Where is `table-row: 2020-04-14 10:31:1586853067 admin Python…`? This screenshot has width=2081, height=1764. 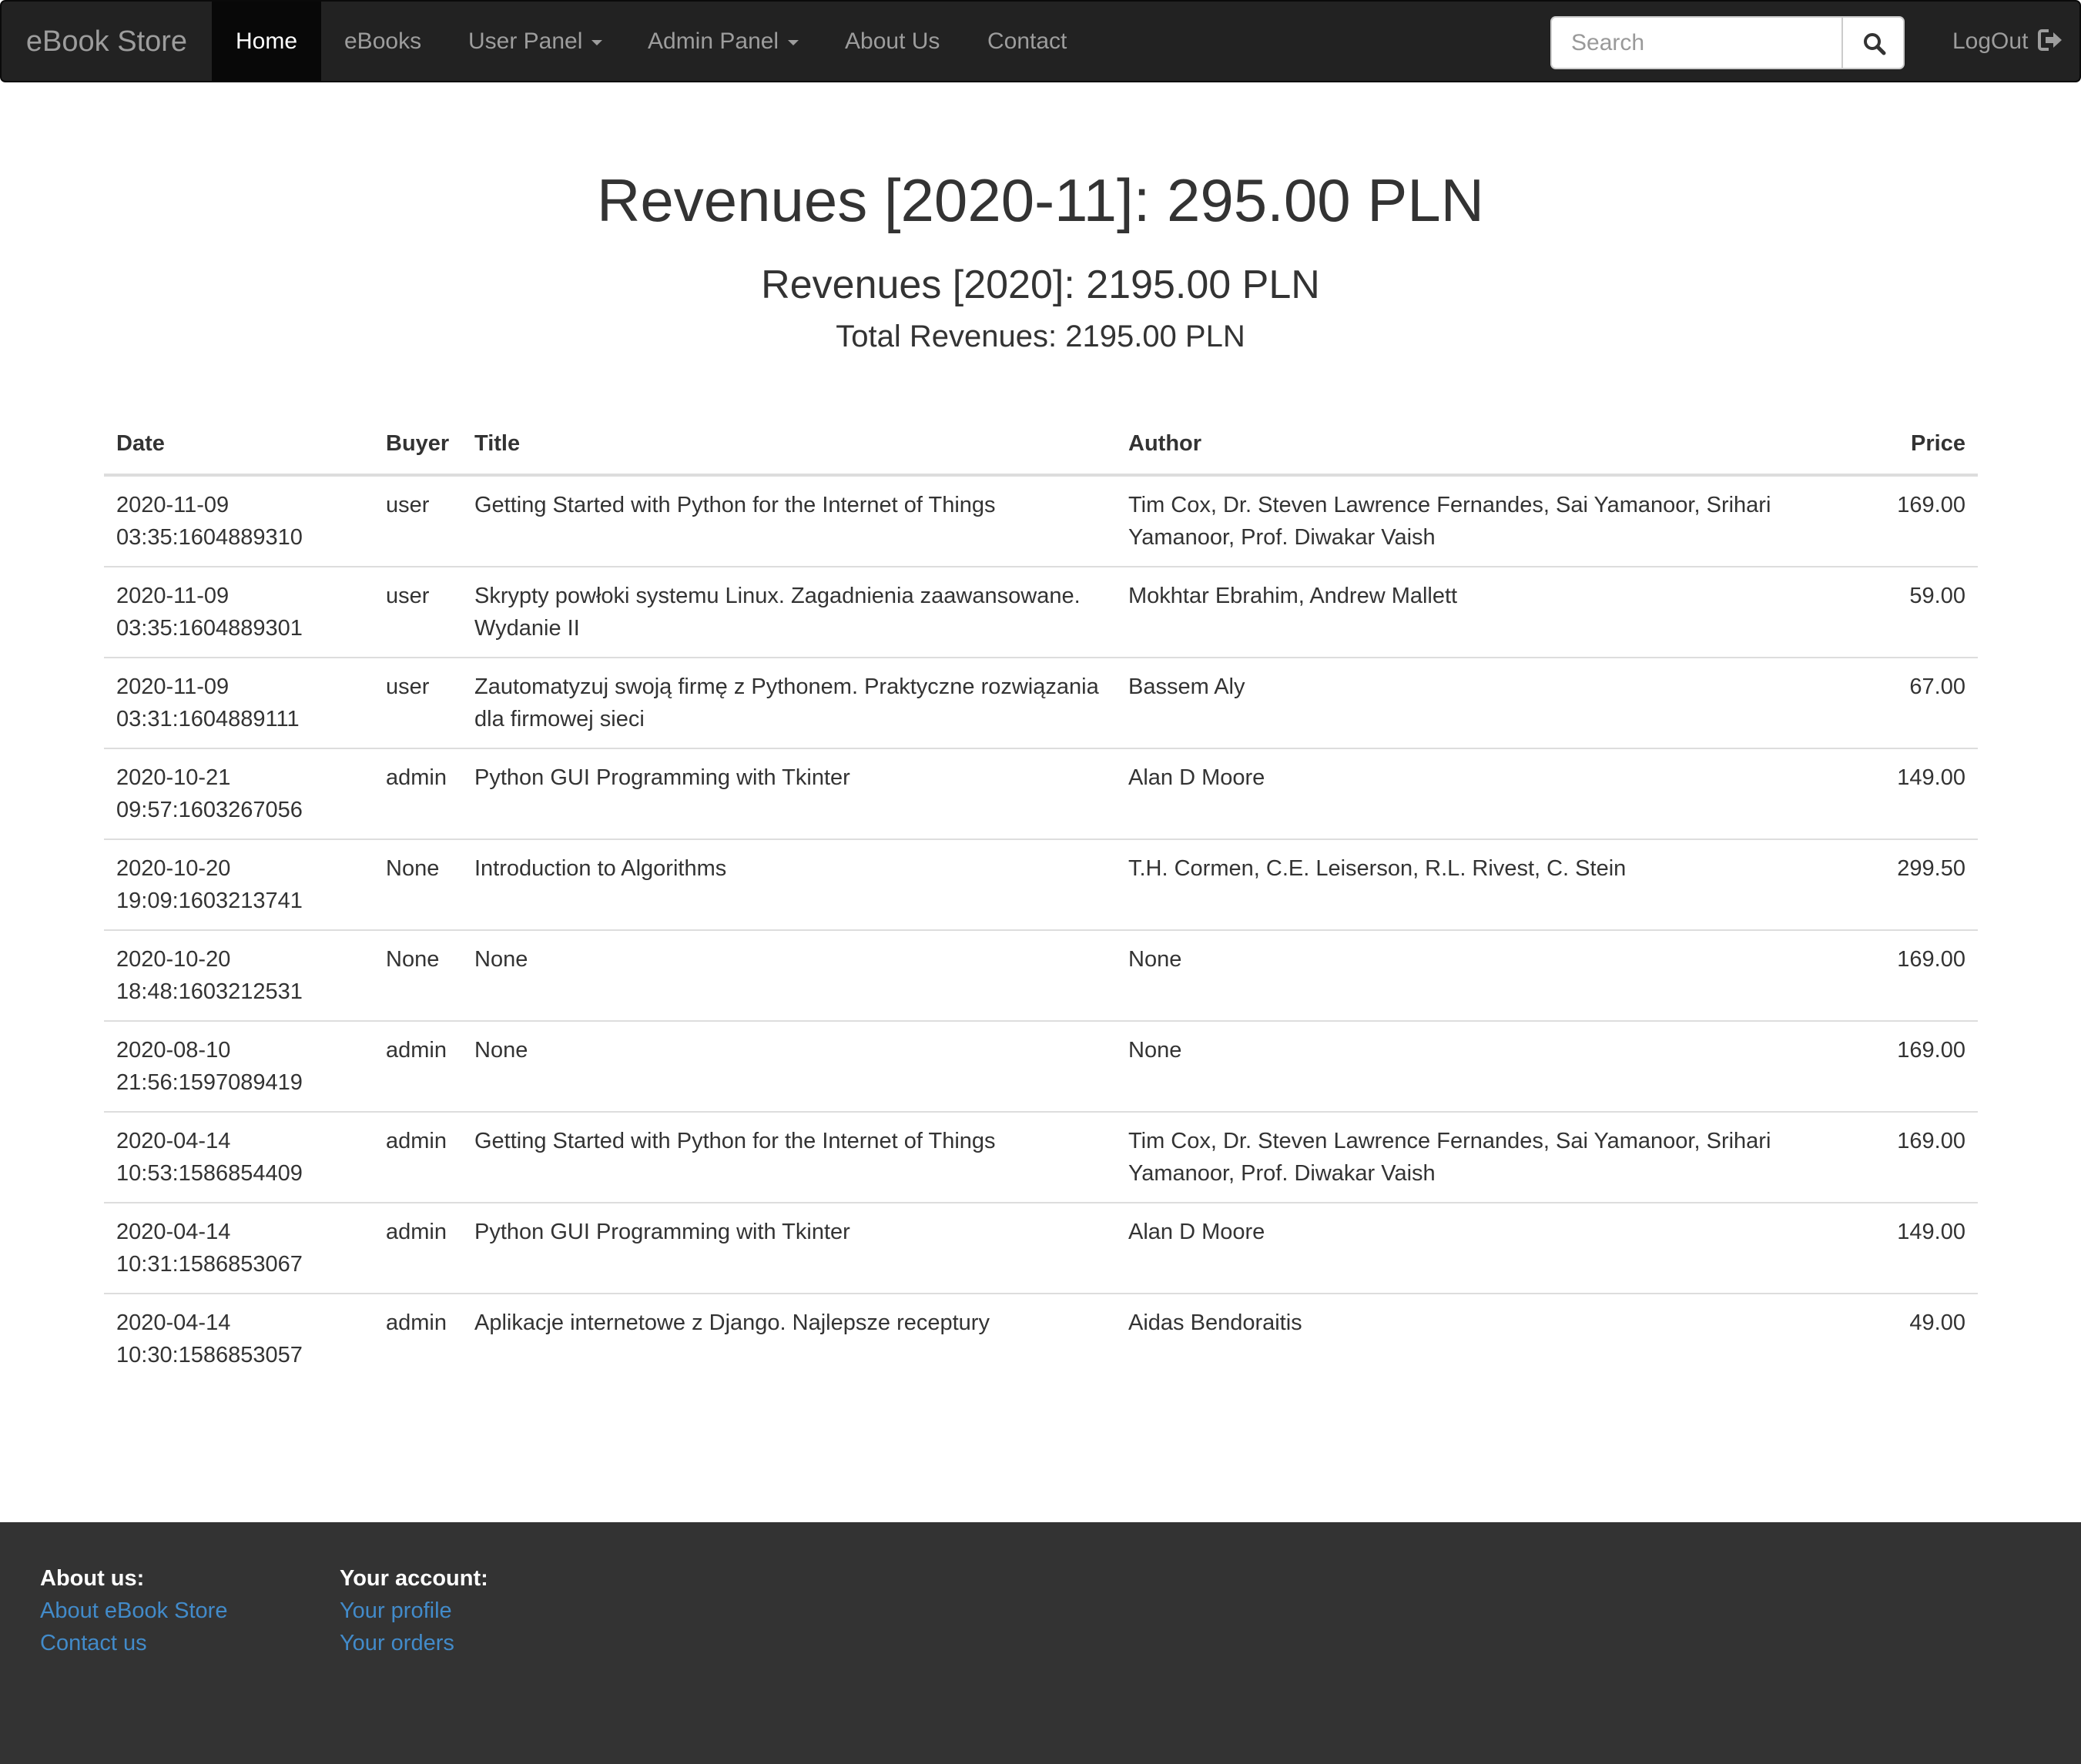 table-row: 2020-04-14 10:31:1586853067 admin Python… is located at coordinates (1041, 1248).